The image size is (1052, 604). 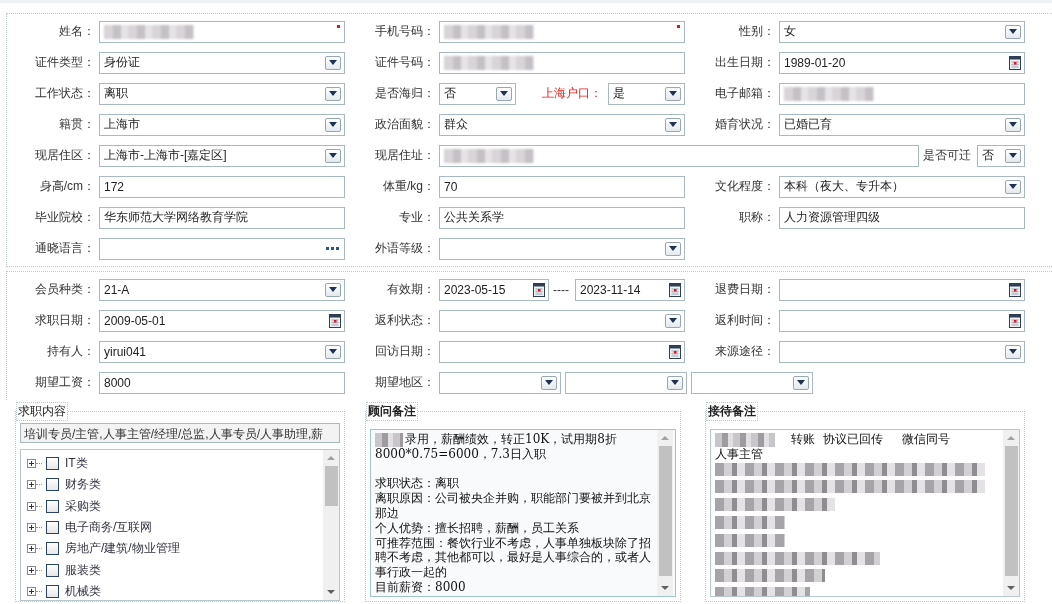 What do you see at coordinates (630, 289) in the screenshot?
I see `date-field: 2023-11-14` at bounding box center [630, 289].